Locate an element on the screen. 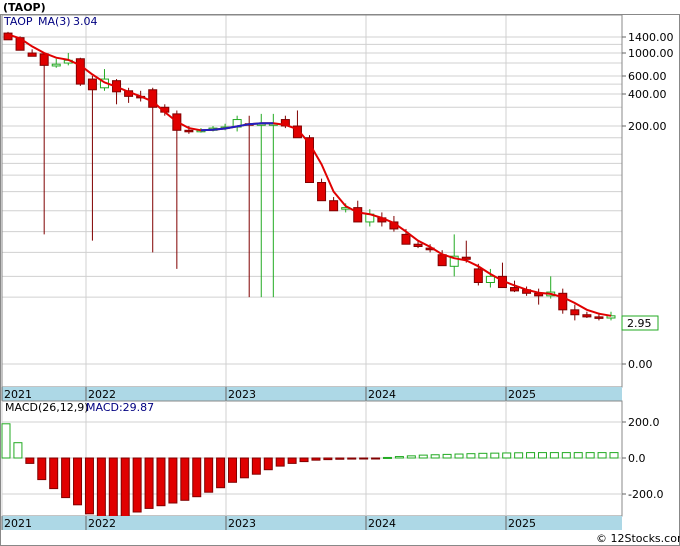 The image size is (680, 546). macd-tick-label: 0.0 is located at coordinates (637, 458).